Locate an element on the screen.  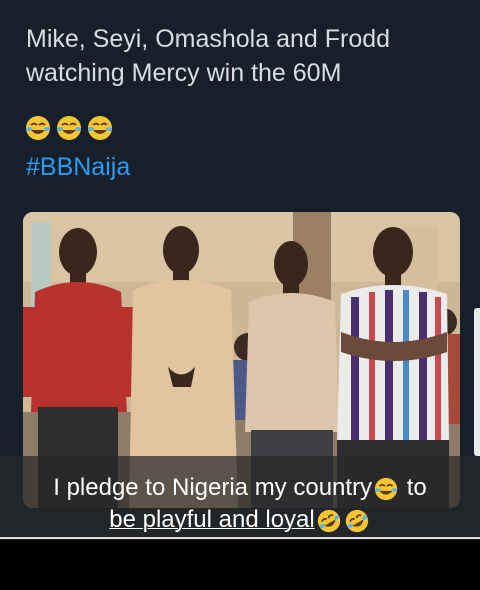
caption-line-1: I pledge to Nigeria my country to is located at coordinates (240, 488).